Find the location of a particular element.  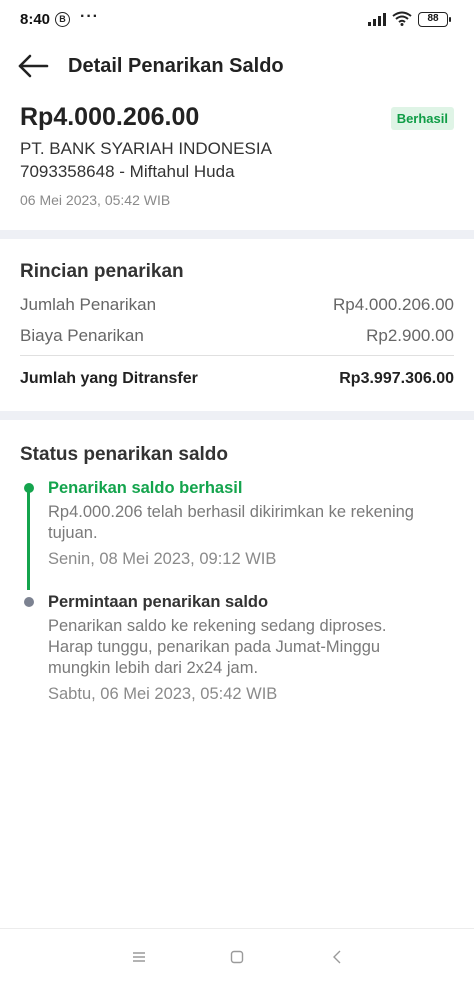

step-description-line: tujuan. is located at coordinates (73, 533).